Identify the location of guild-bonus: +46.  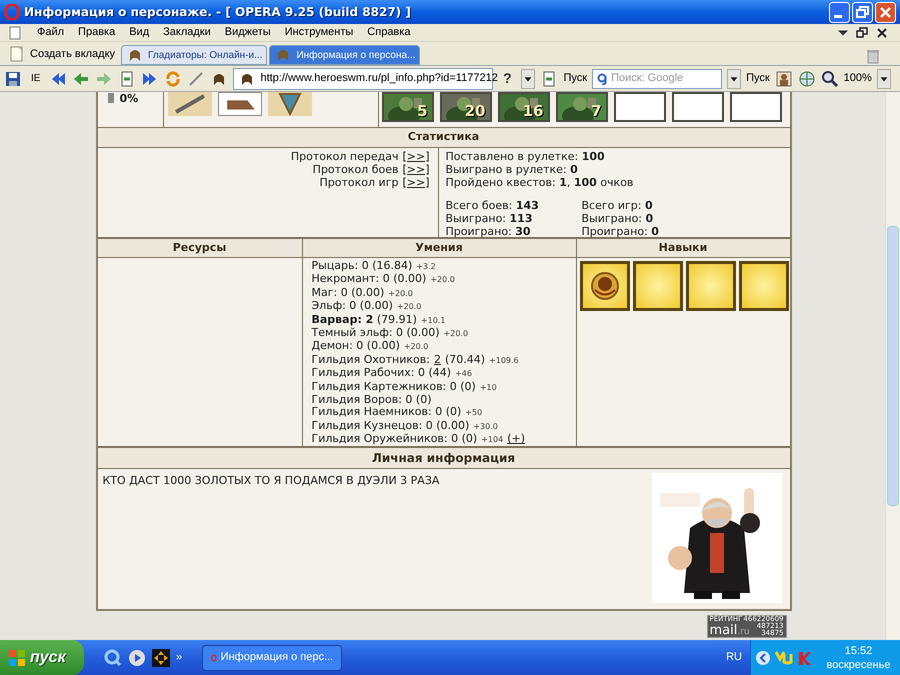
(463, 374).